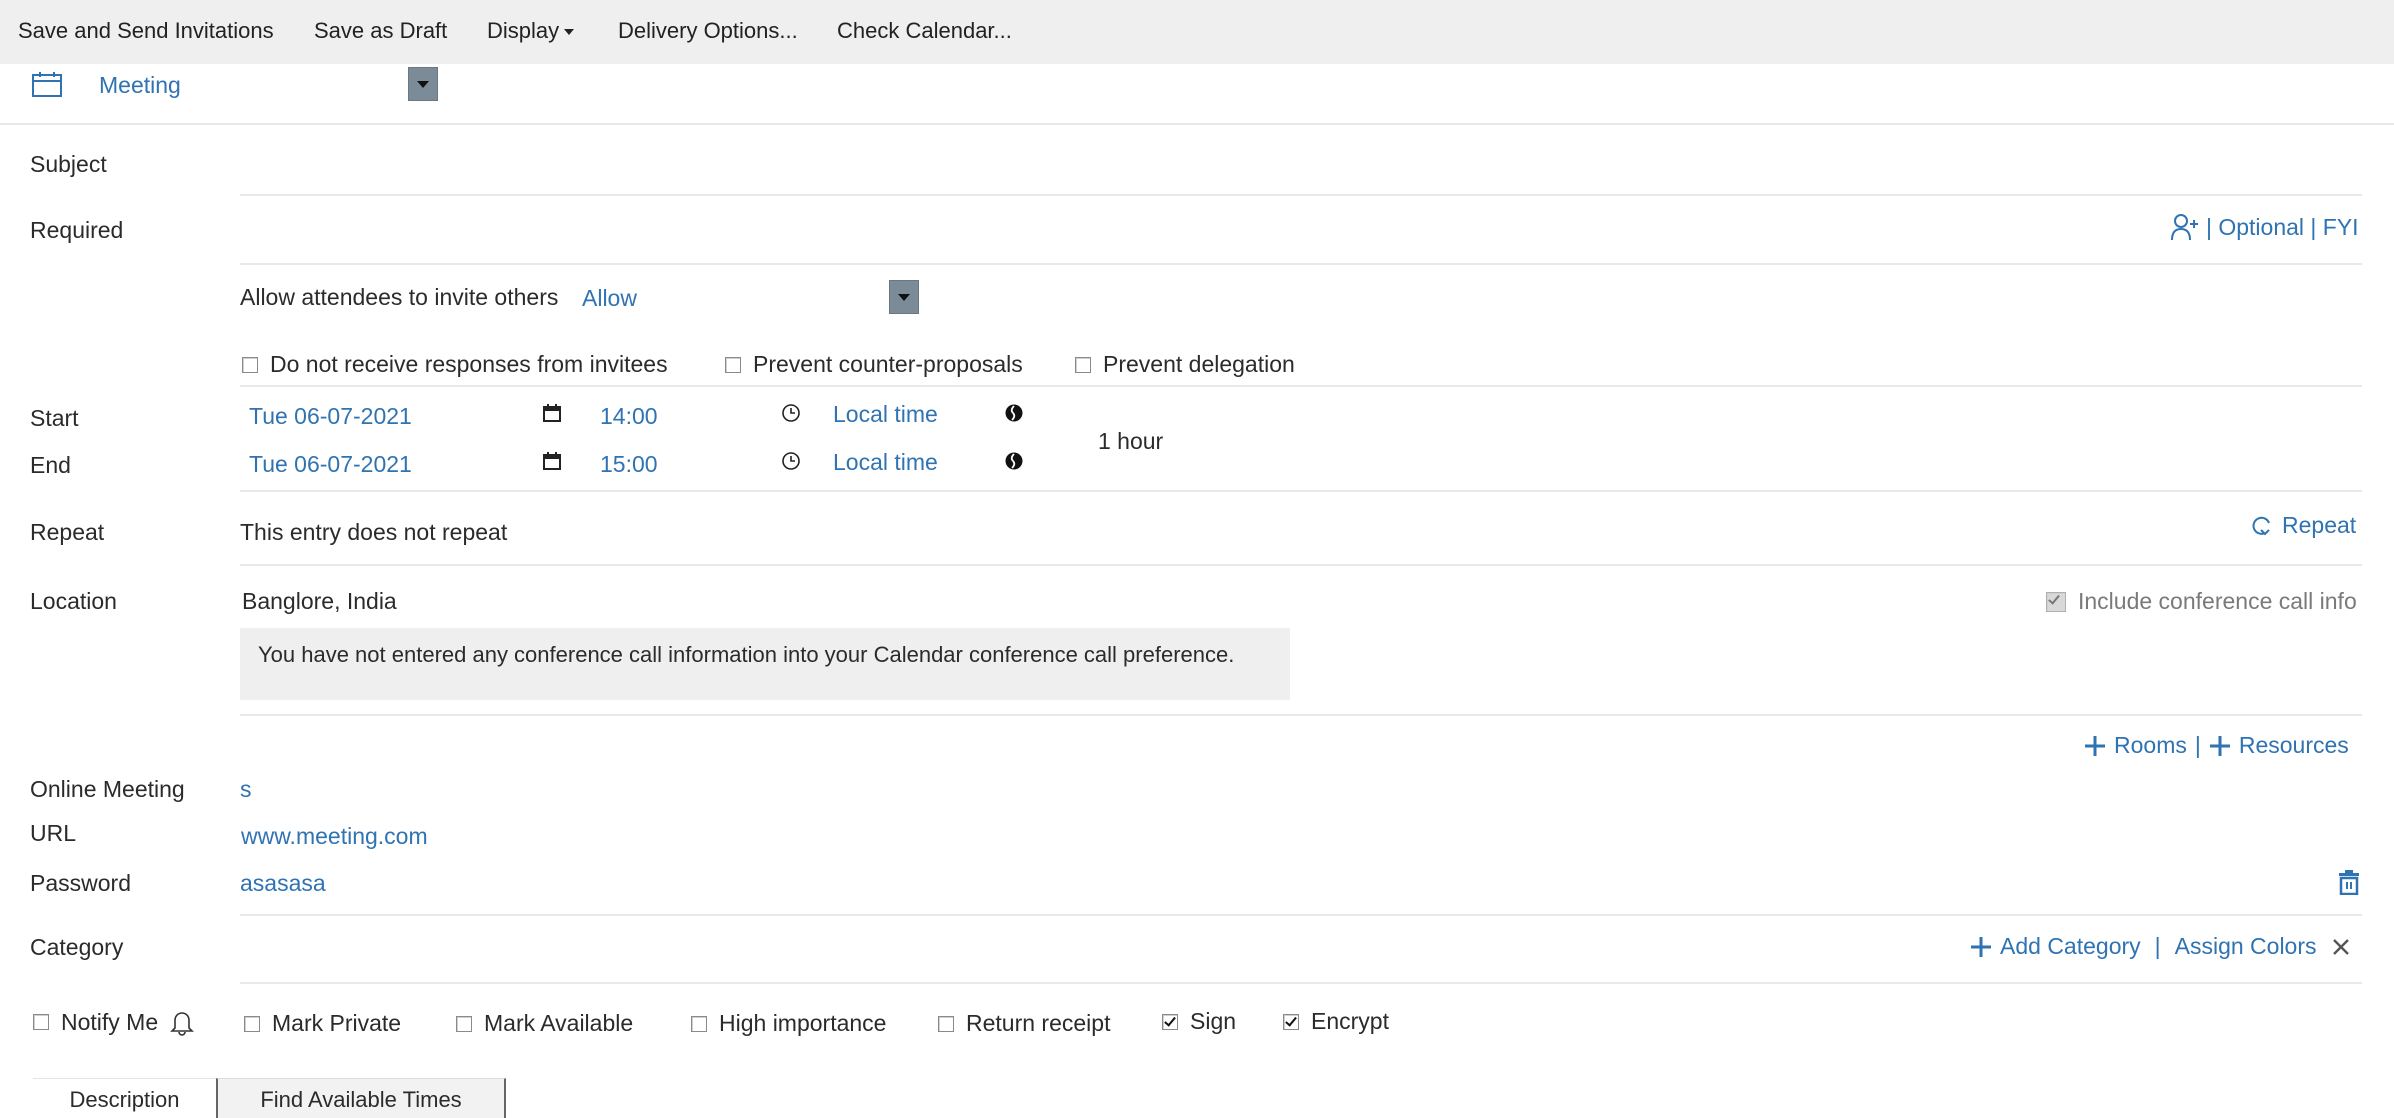 This screenshot has height=1118, width=2394. Describe the element at coordinates (337, 1023) in the screenshot. I see `mark-private-label: Mark Private` at that location.